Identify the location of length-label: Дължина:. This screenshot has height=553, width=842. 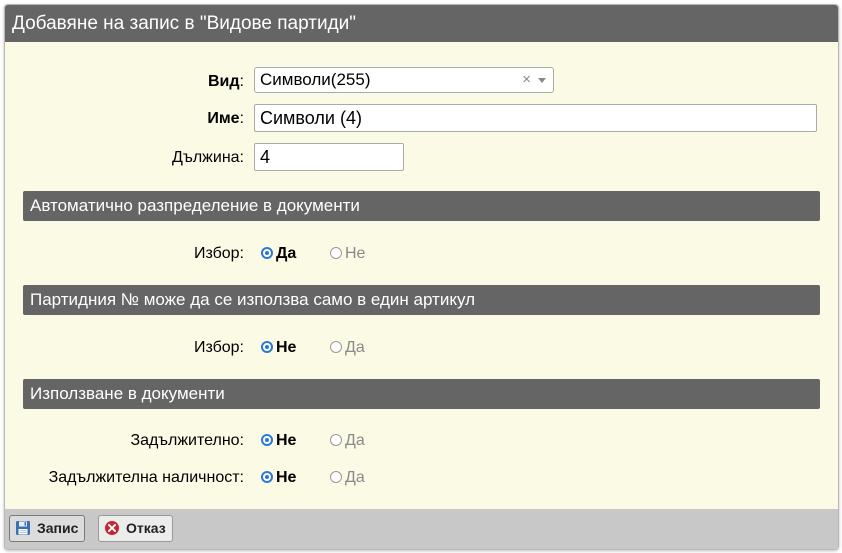
(208, 157).